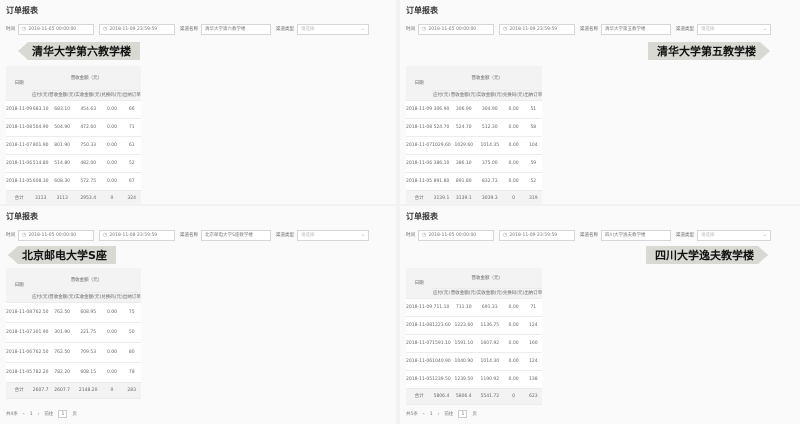 This screenshot has height=424, width=800. What do you see at coordinates (489, 197) in the screenshot?
I see `total-cell: 3039.3` at bounding box center [489, 197].